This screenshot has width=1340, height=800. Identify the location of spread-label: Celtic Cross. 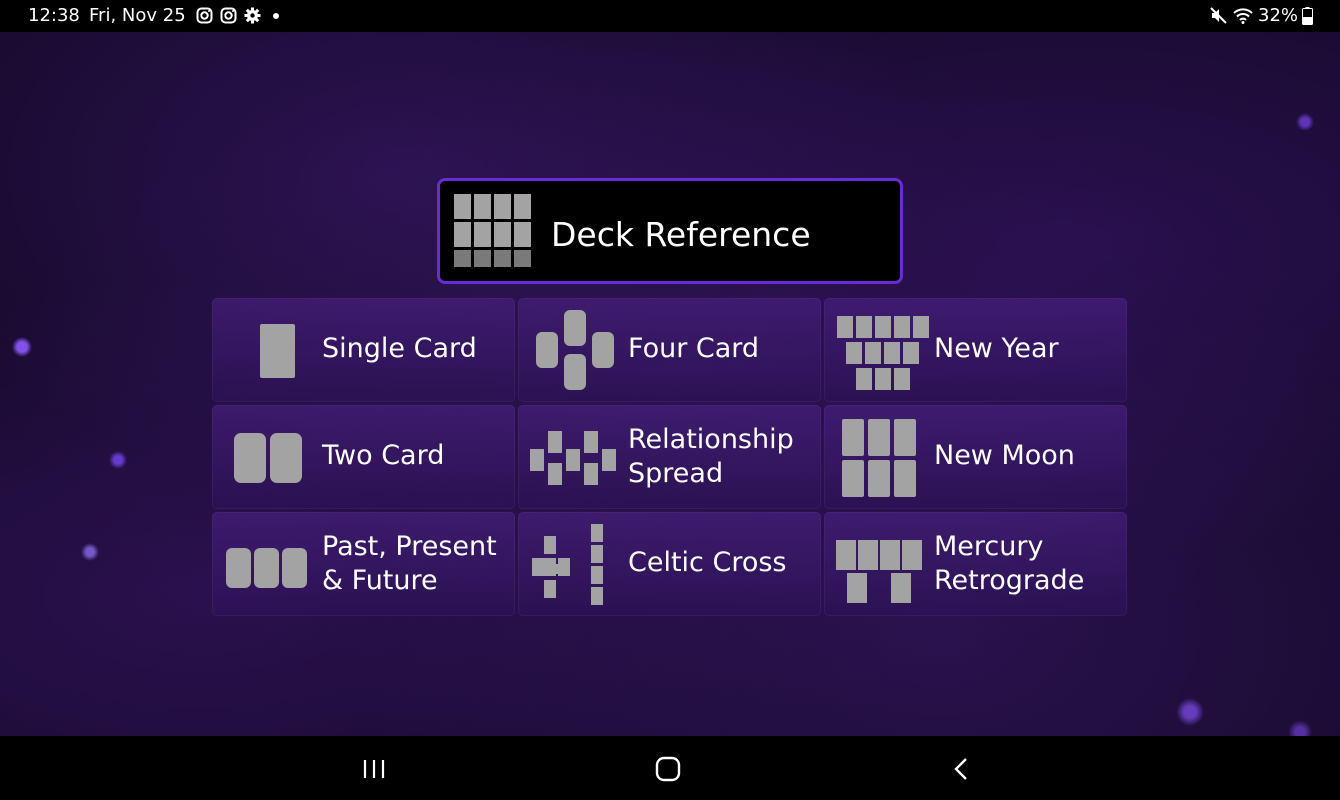
(707, 562).